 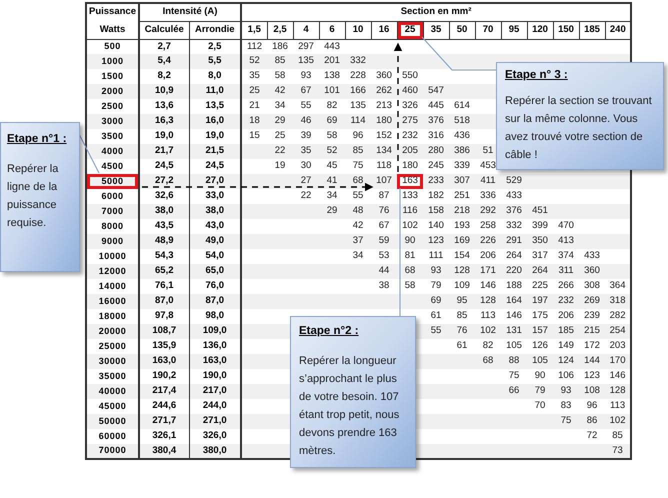 I want to click on table-cell: 433, so click(x=592, y=256).